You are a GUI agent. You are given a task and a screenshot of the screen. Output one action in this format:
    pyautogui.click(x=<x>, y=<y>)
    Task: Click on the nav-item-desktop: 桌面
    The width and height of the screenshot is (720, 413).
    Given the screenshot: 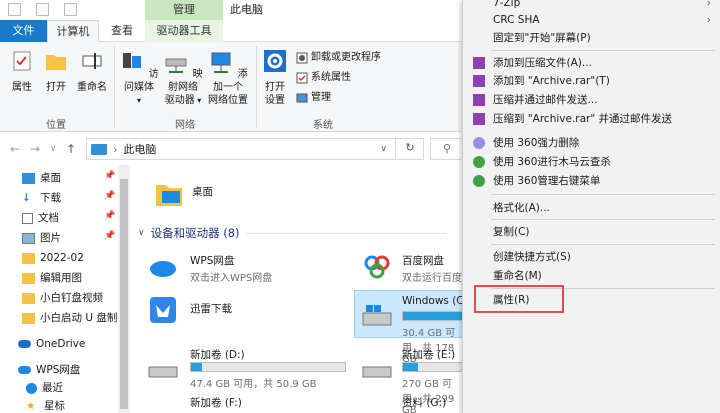 What is the action you would take?
    pyautogui.click(x=41, y=178)
    